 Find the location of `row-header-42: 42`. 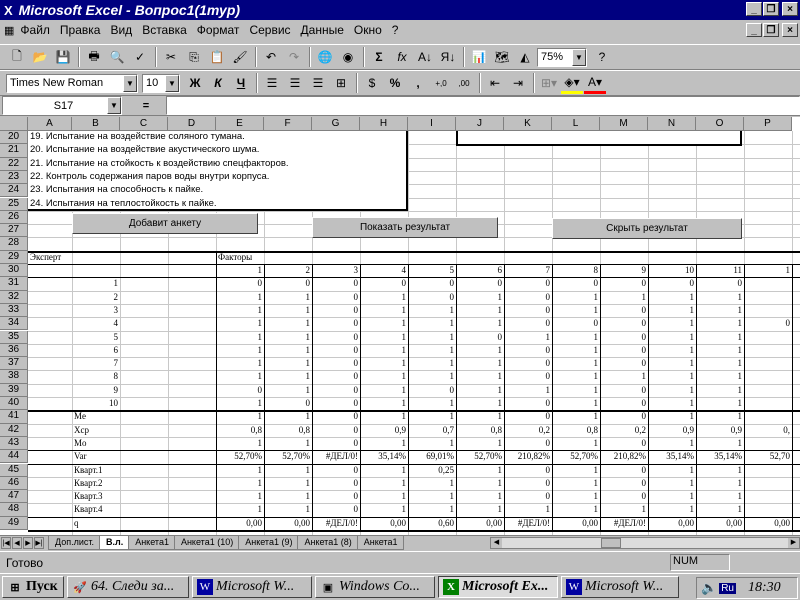

row-header-42: 42 is located at coordinates (14, 430).